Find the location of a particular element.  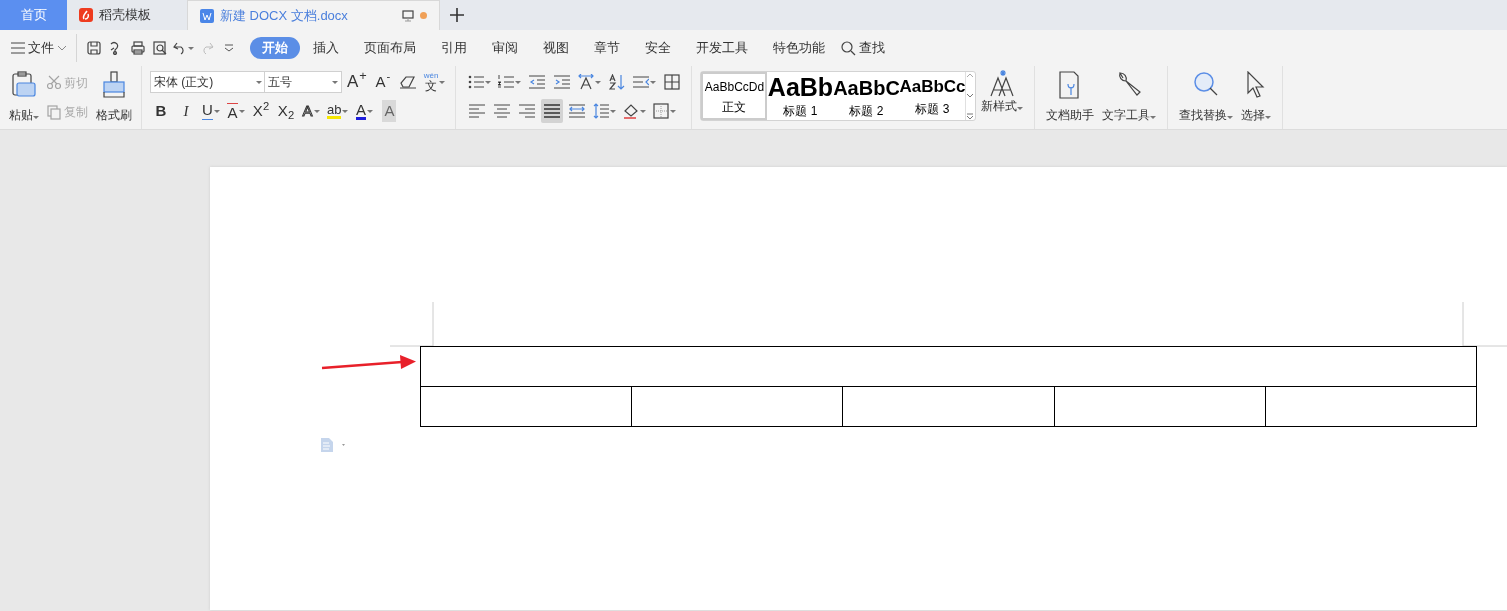

format-painter-button: 格式刷 is located at coordinates (114, 97).